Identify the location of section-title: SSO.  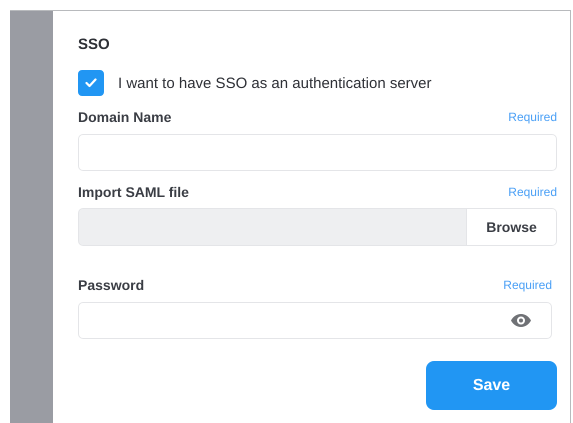
(94, 45).